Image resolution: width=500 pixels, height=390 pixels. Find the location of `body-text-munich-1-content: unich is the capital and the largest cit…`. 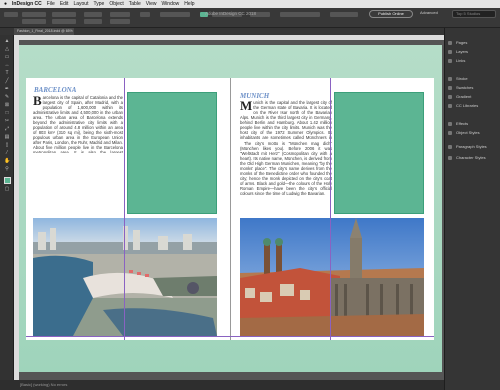

body-text-munich-1-content: unich is the capital and the largest cit… is located at coordinates (286, 120).